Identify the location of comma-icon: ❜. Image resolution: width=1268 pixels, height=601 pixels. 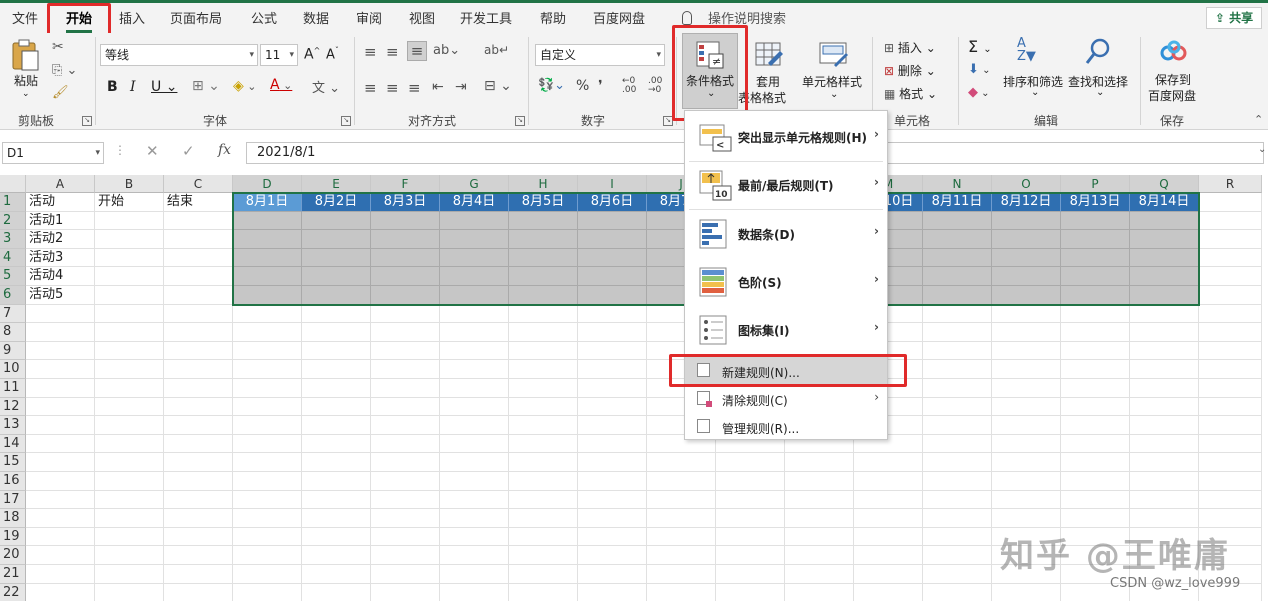
(600, 86).